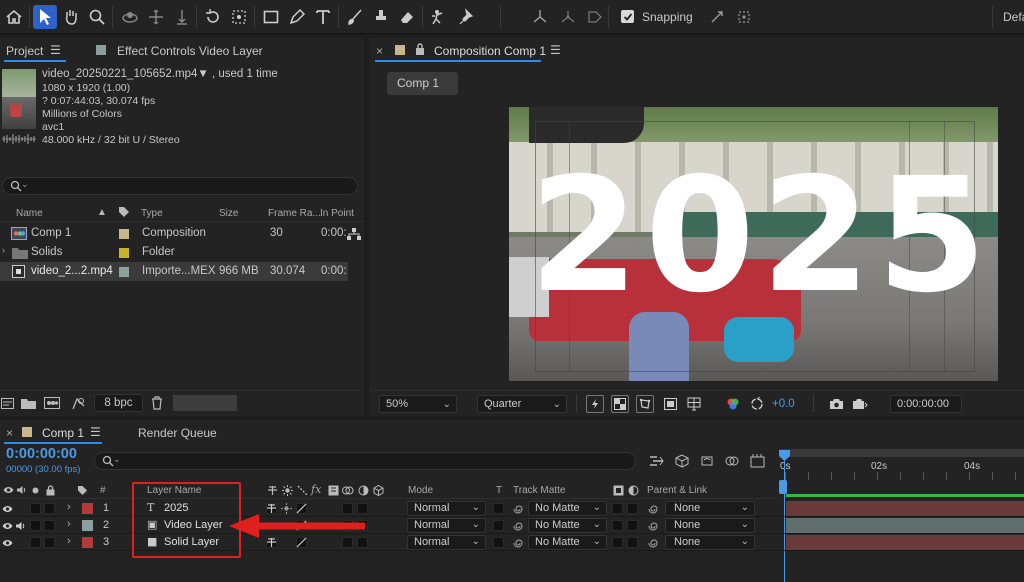  What do you see at coordinates (595, 17) in the screenshot?
I see `view-axis-icon` at bounding box center [595, 17].